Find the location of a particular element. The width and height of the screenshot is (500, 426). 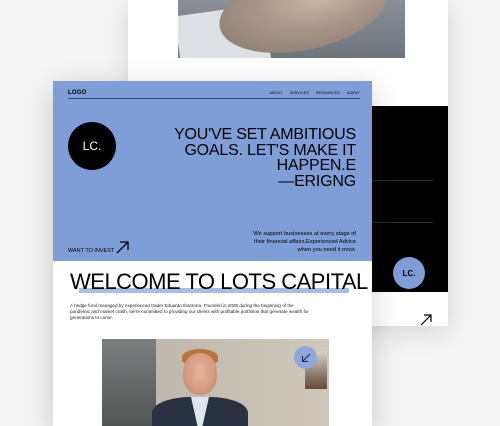

nav-link-resources: RESOURCES is located at coordinates (328, 93).